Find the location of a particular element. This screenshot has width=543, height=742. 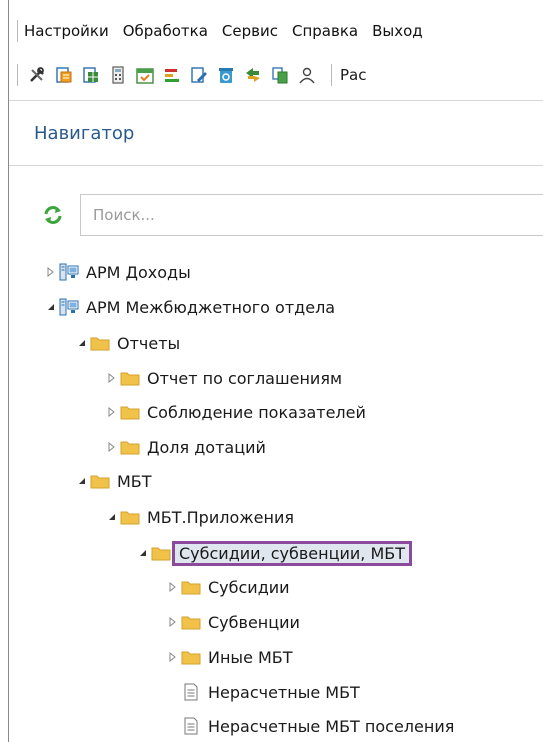

chart-icon is located at coordinates (172, 75).